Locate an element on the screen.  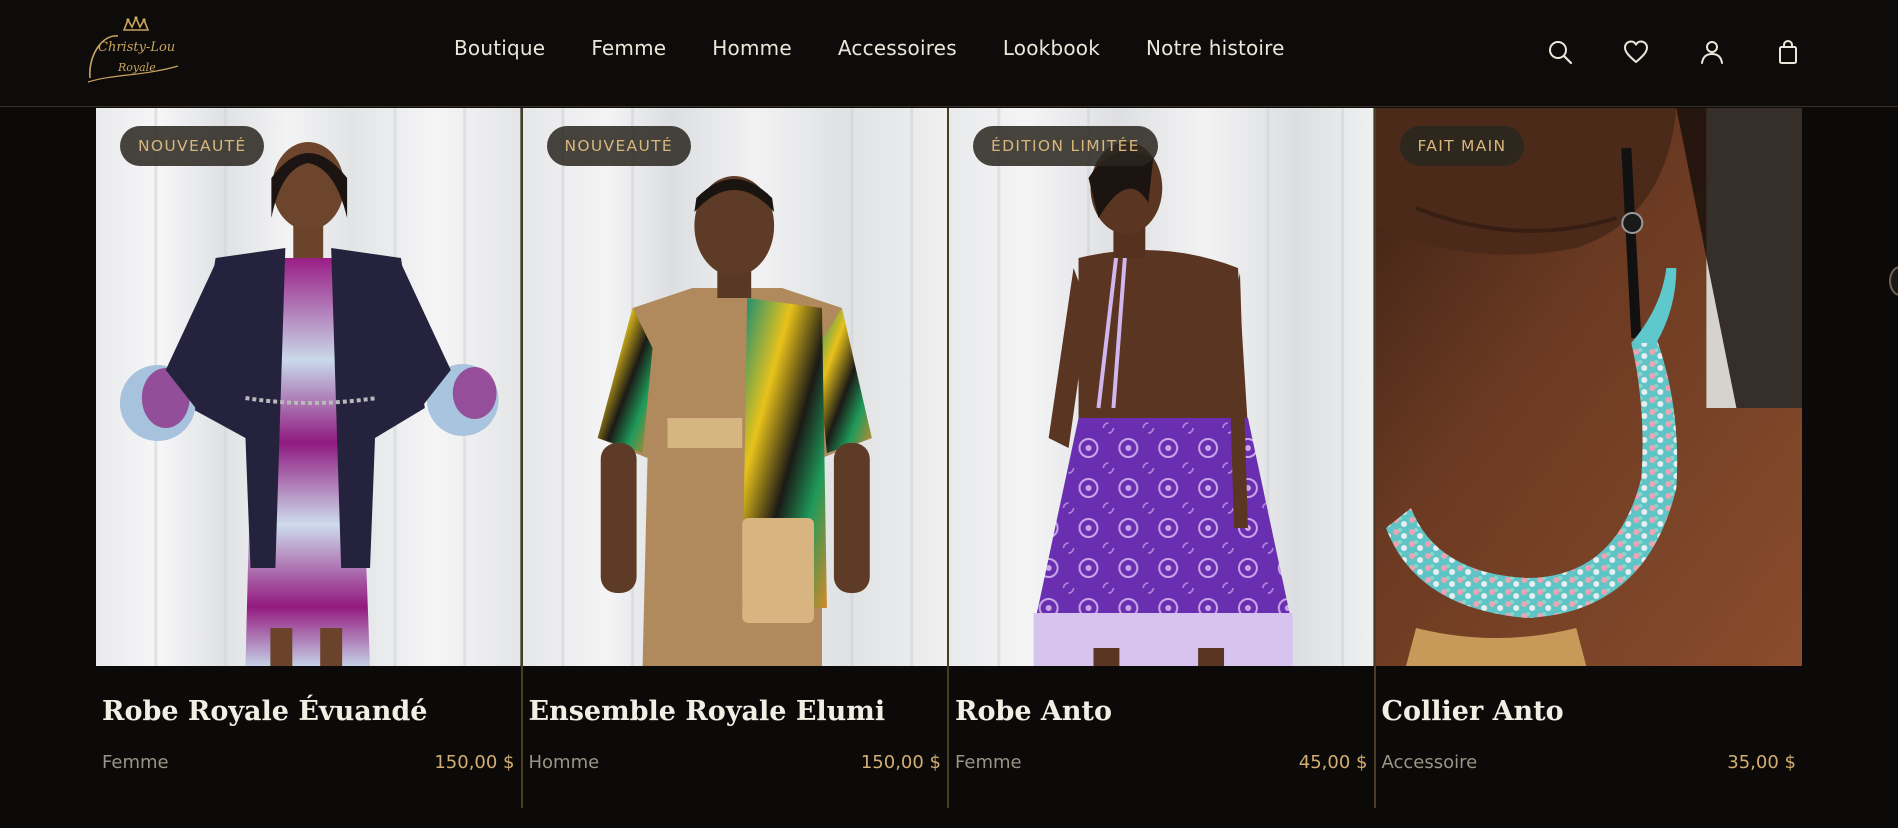
heart-icon is located at coordinates (1636, 52).